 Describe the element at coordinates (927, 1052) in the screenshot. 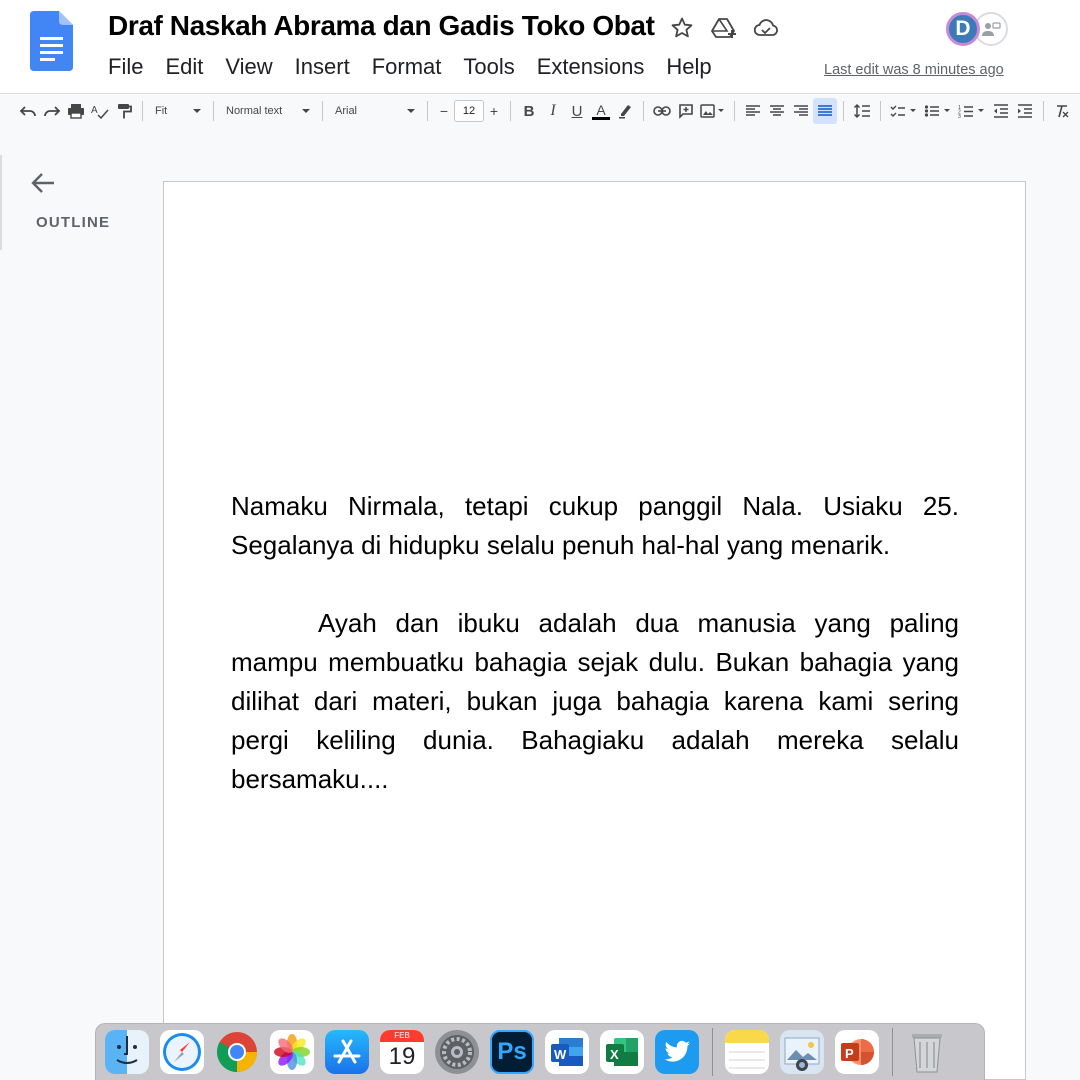

I see `trash-icon` at that location.